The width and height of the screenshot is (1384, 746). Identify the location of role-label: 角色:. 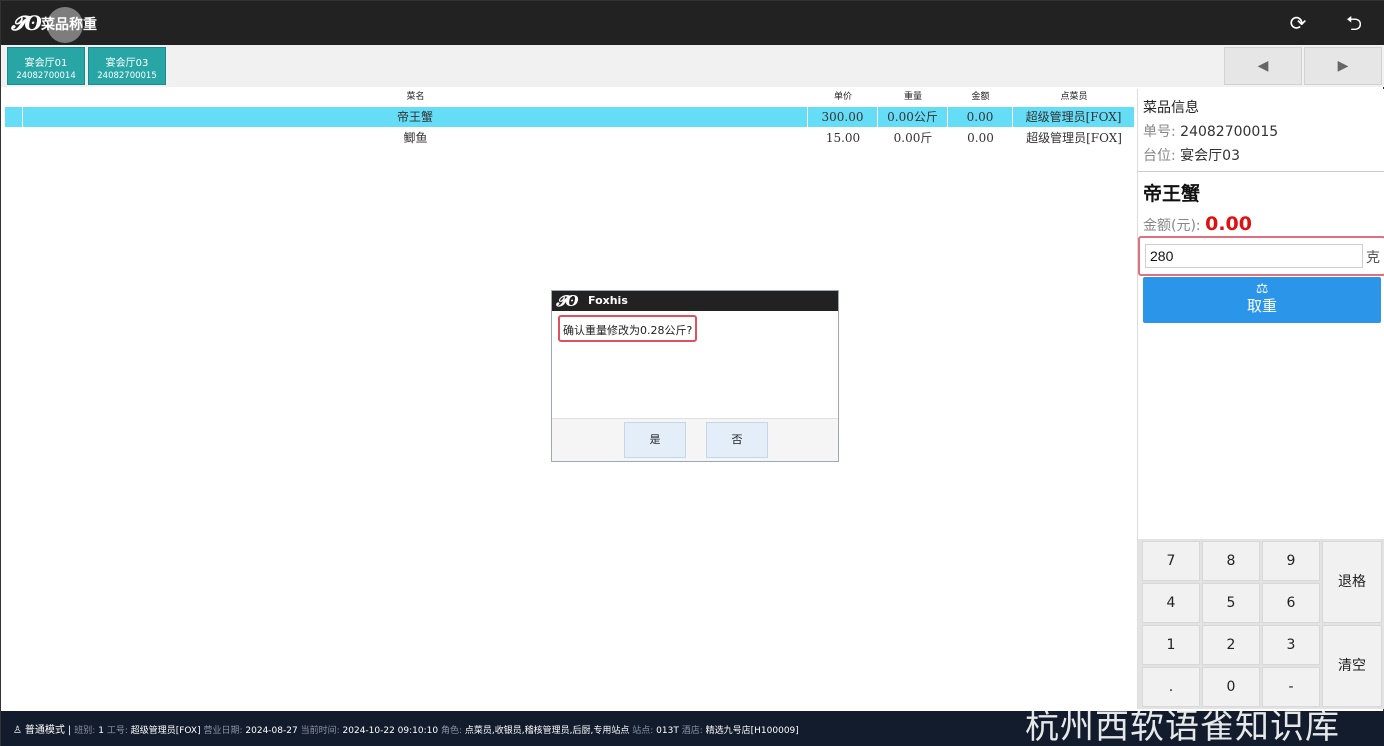
(451, 731).